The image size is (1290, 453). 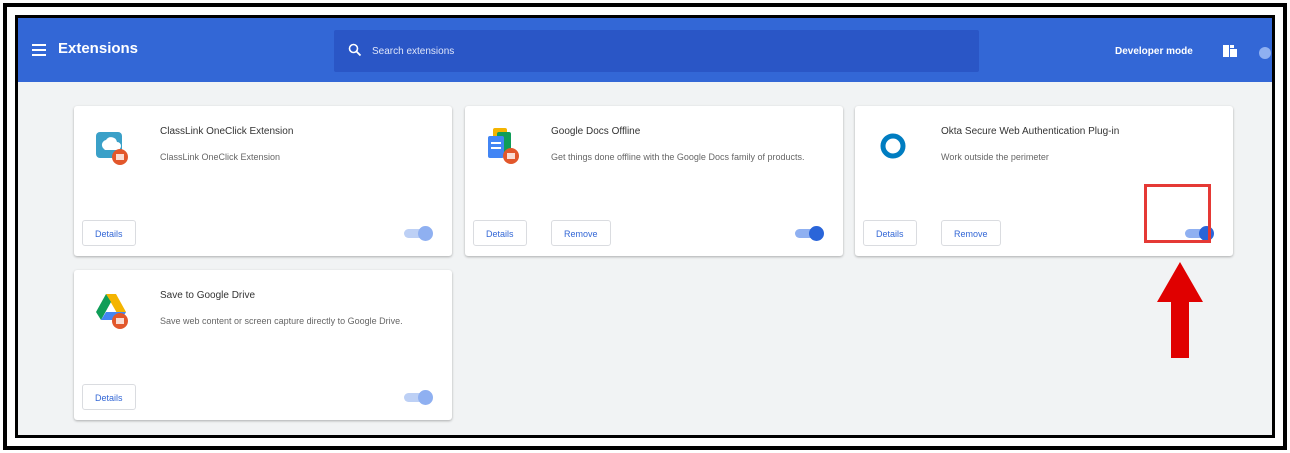 I want to click on classlink-icon, so click(x=112, y=148).